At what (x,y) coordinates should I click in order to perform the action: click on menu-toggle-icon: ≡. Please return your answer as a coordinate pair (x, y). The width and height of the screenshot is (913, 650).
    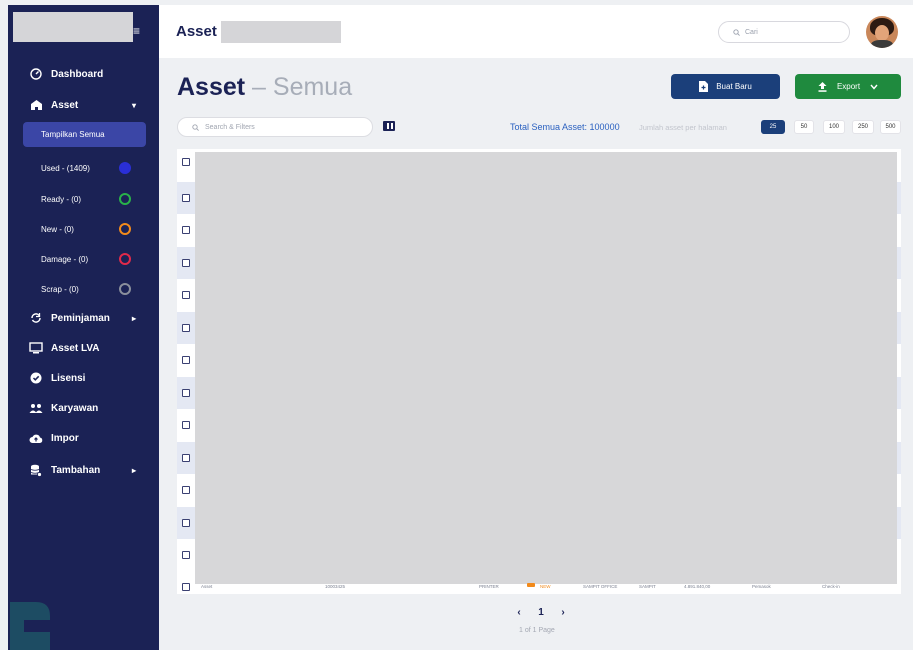
    Looking at the image, I should click on (137, 31).